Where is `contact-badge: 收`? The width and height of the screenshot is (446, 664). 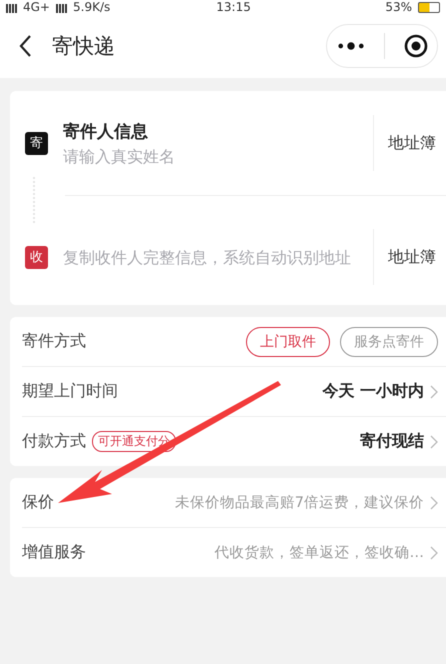
contact-badge: 收 is located at coordinates (36, 257).